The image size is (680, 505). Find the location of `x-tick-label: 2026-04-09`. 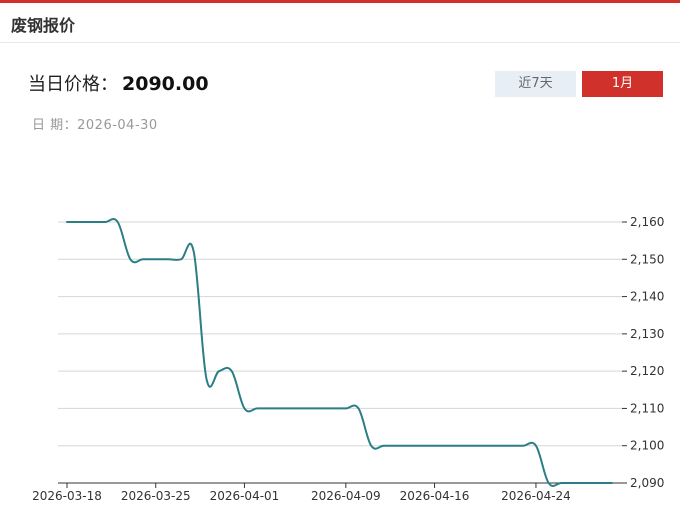

x-tick-label: 2026-04-09 is located at coordinates (346, 496).